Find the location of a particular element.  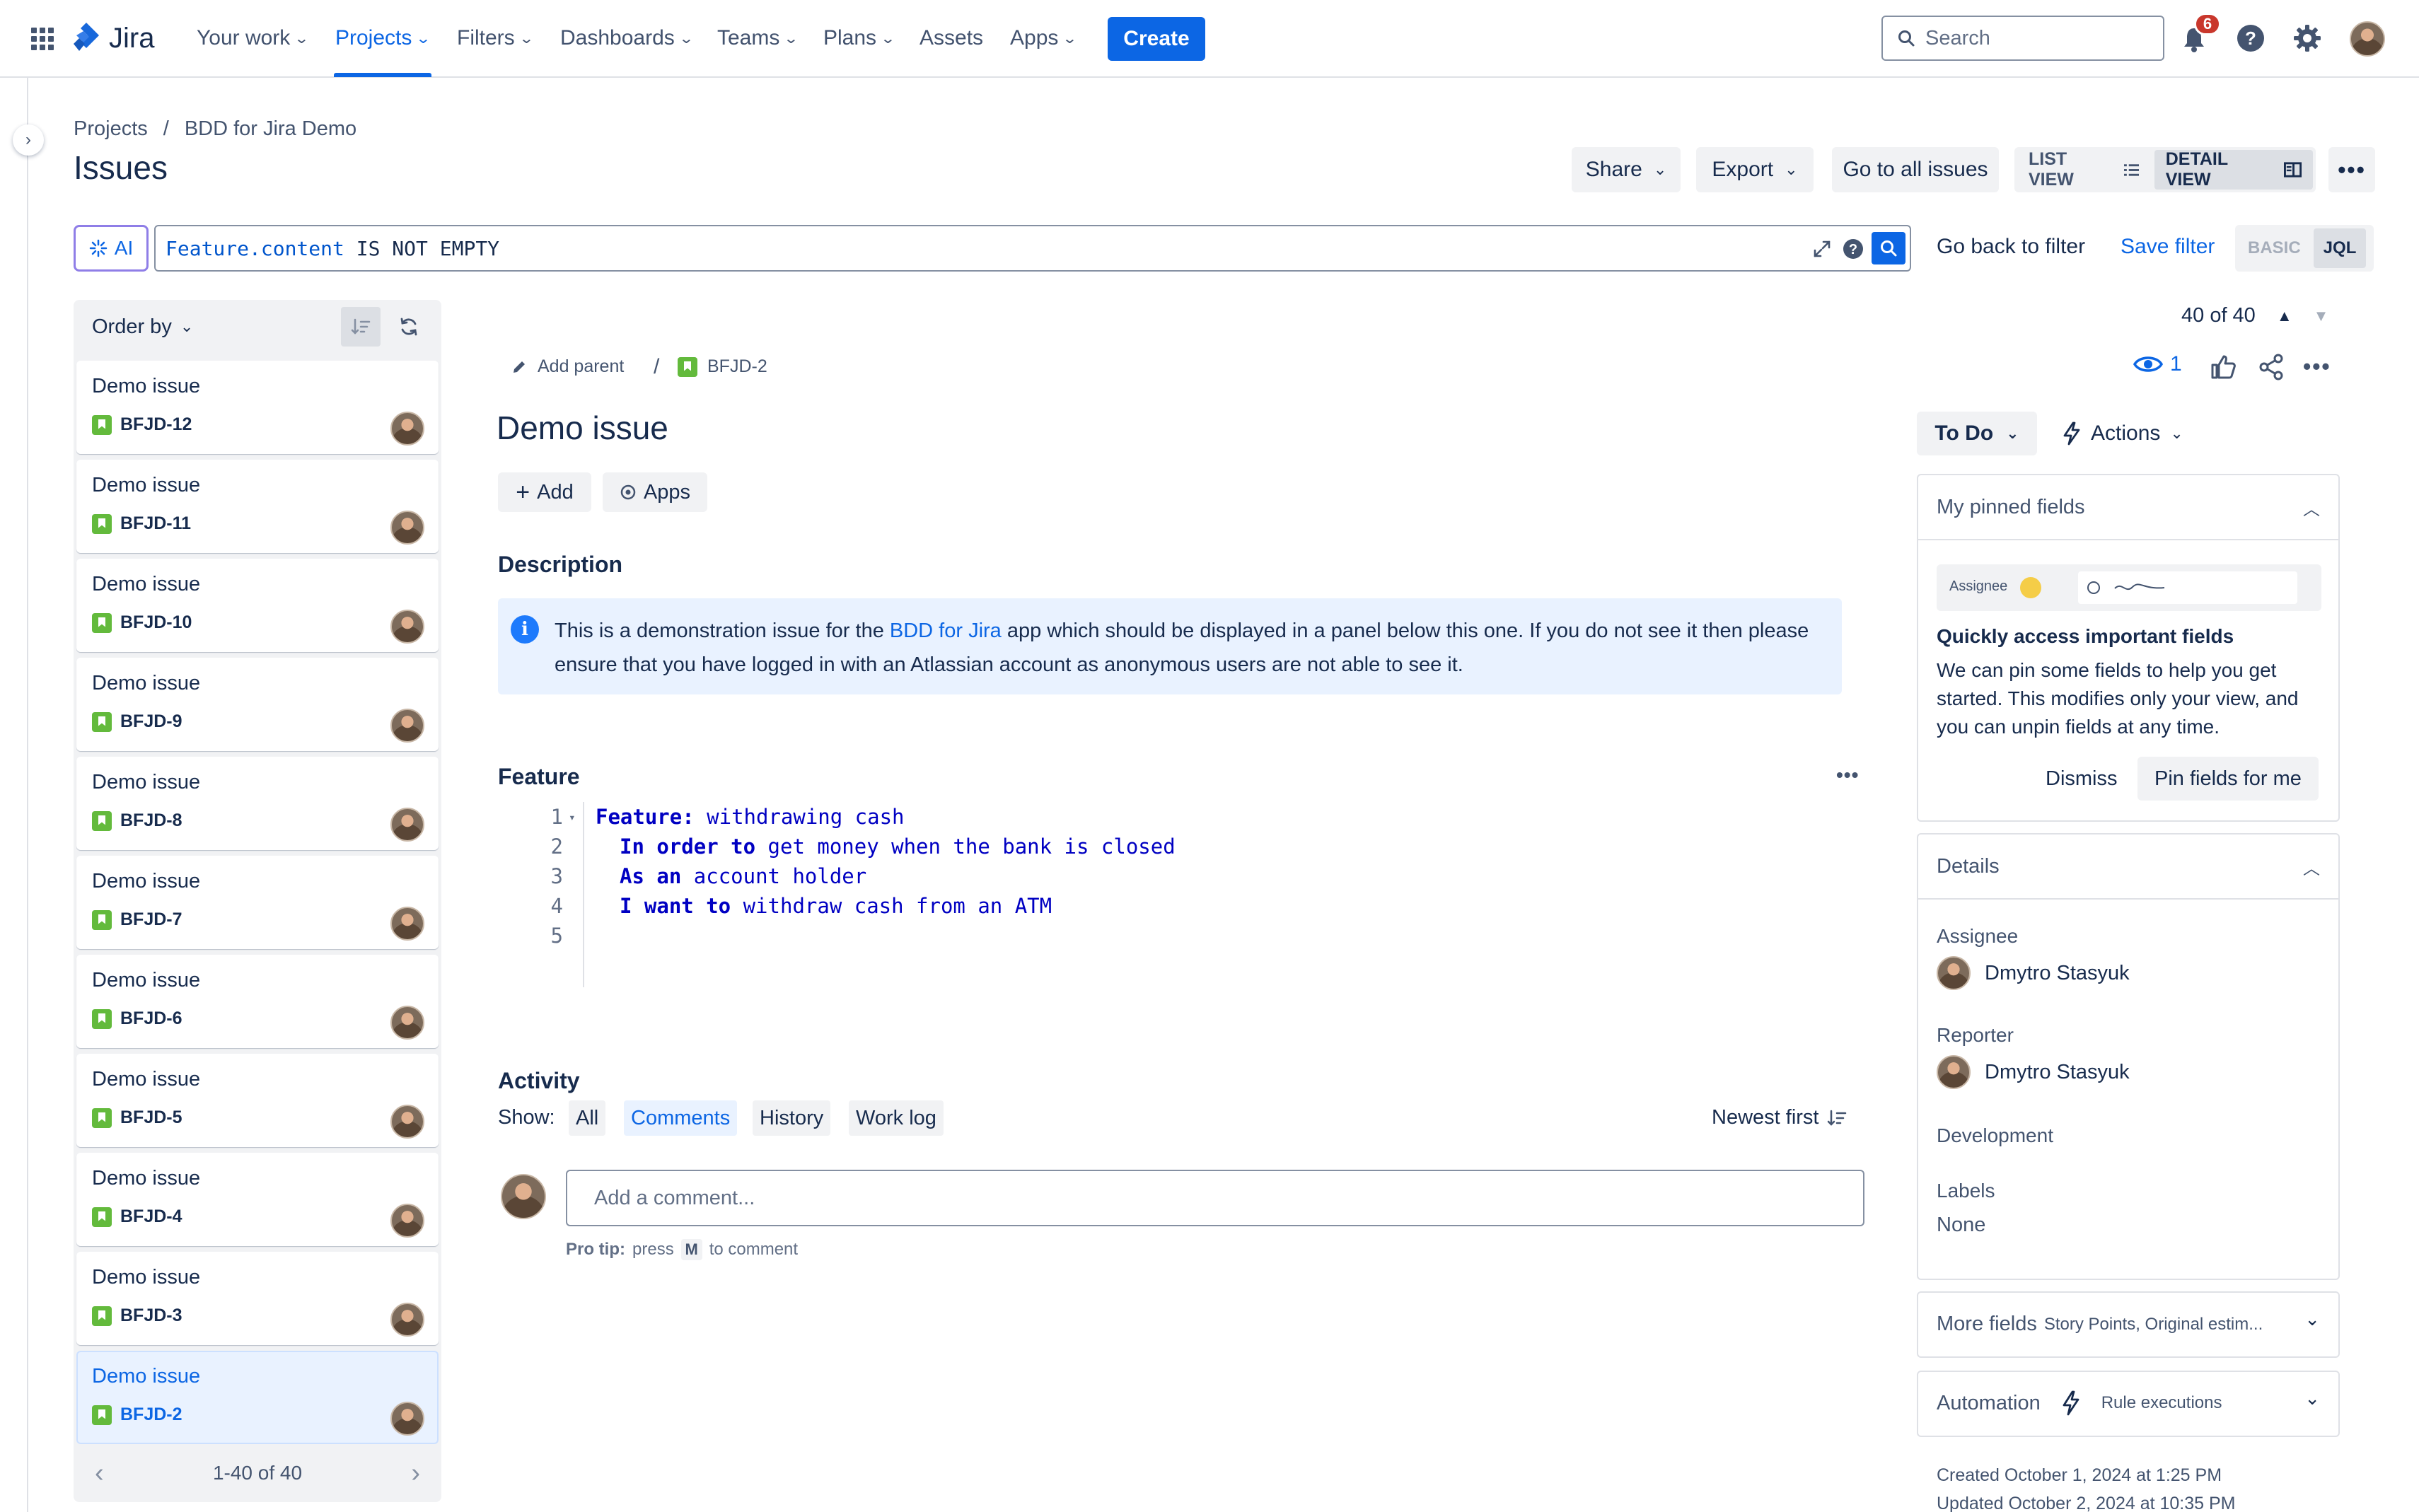

create-button: Create is located at coordinates (1157, 39).